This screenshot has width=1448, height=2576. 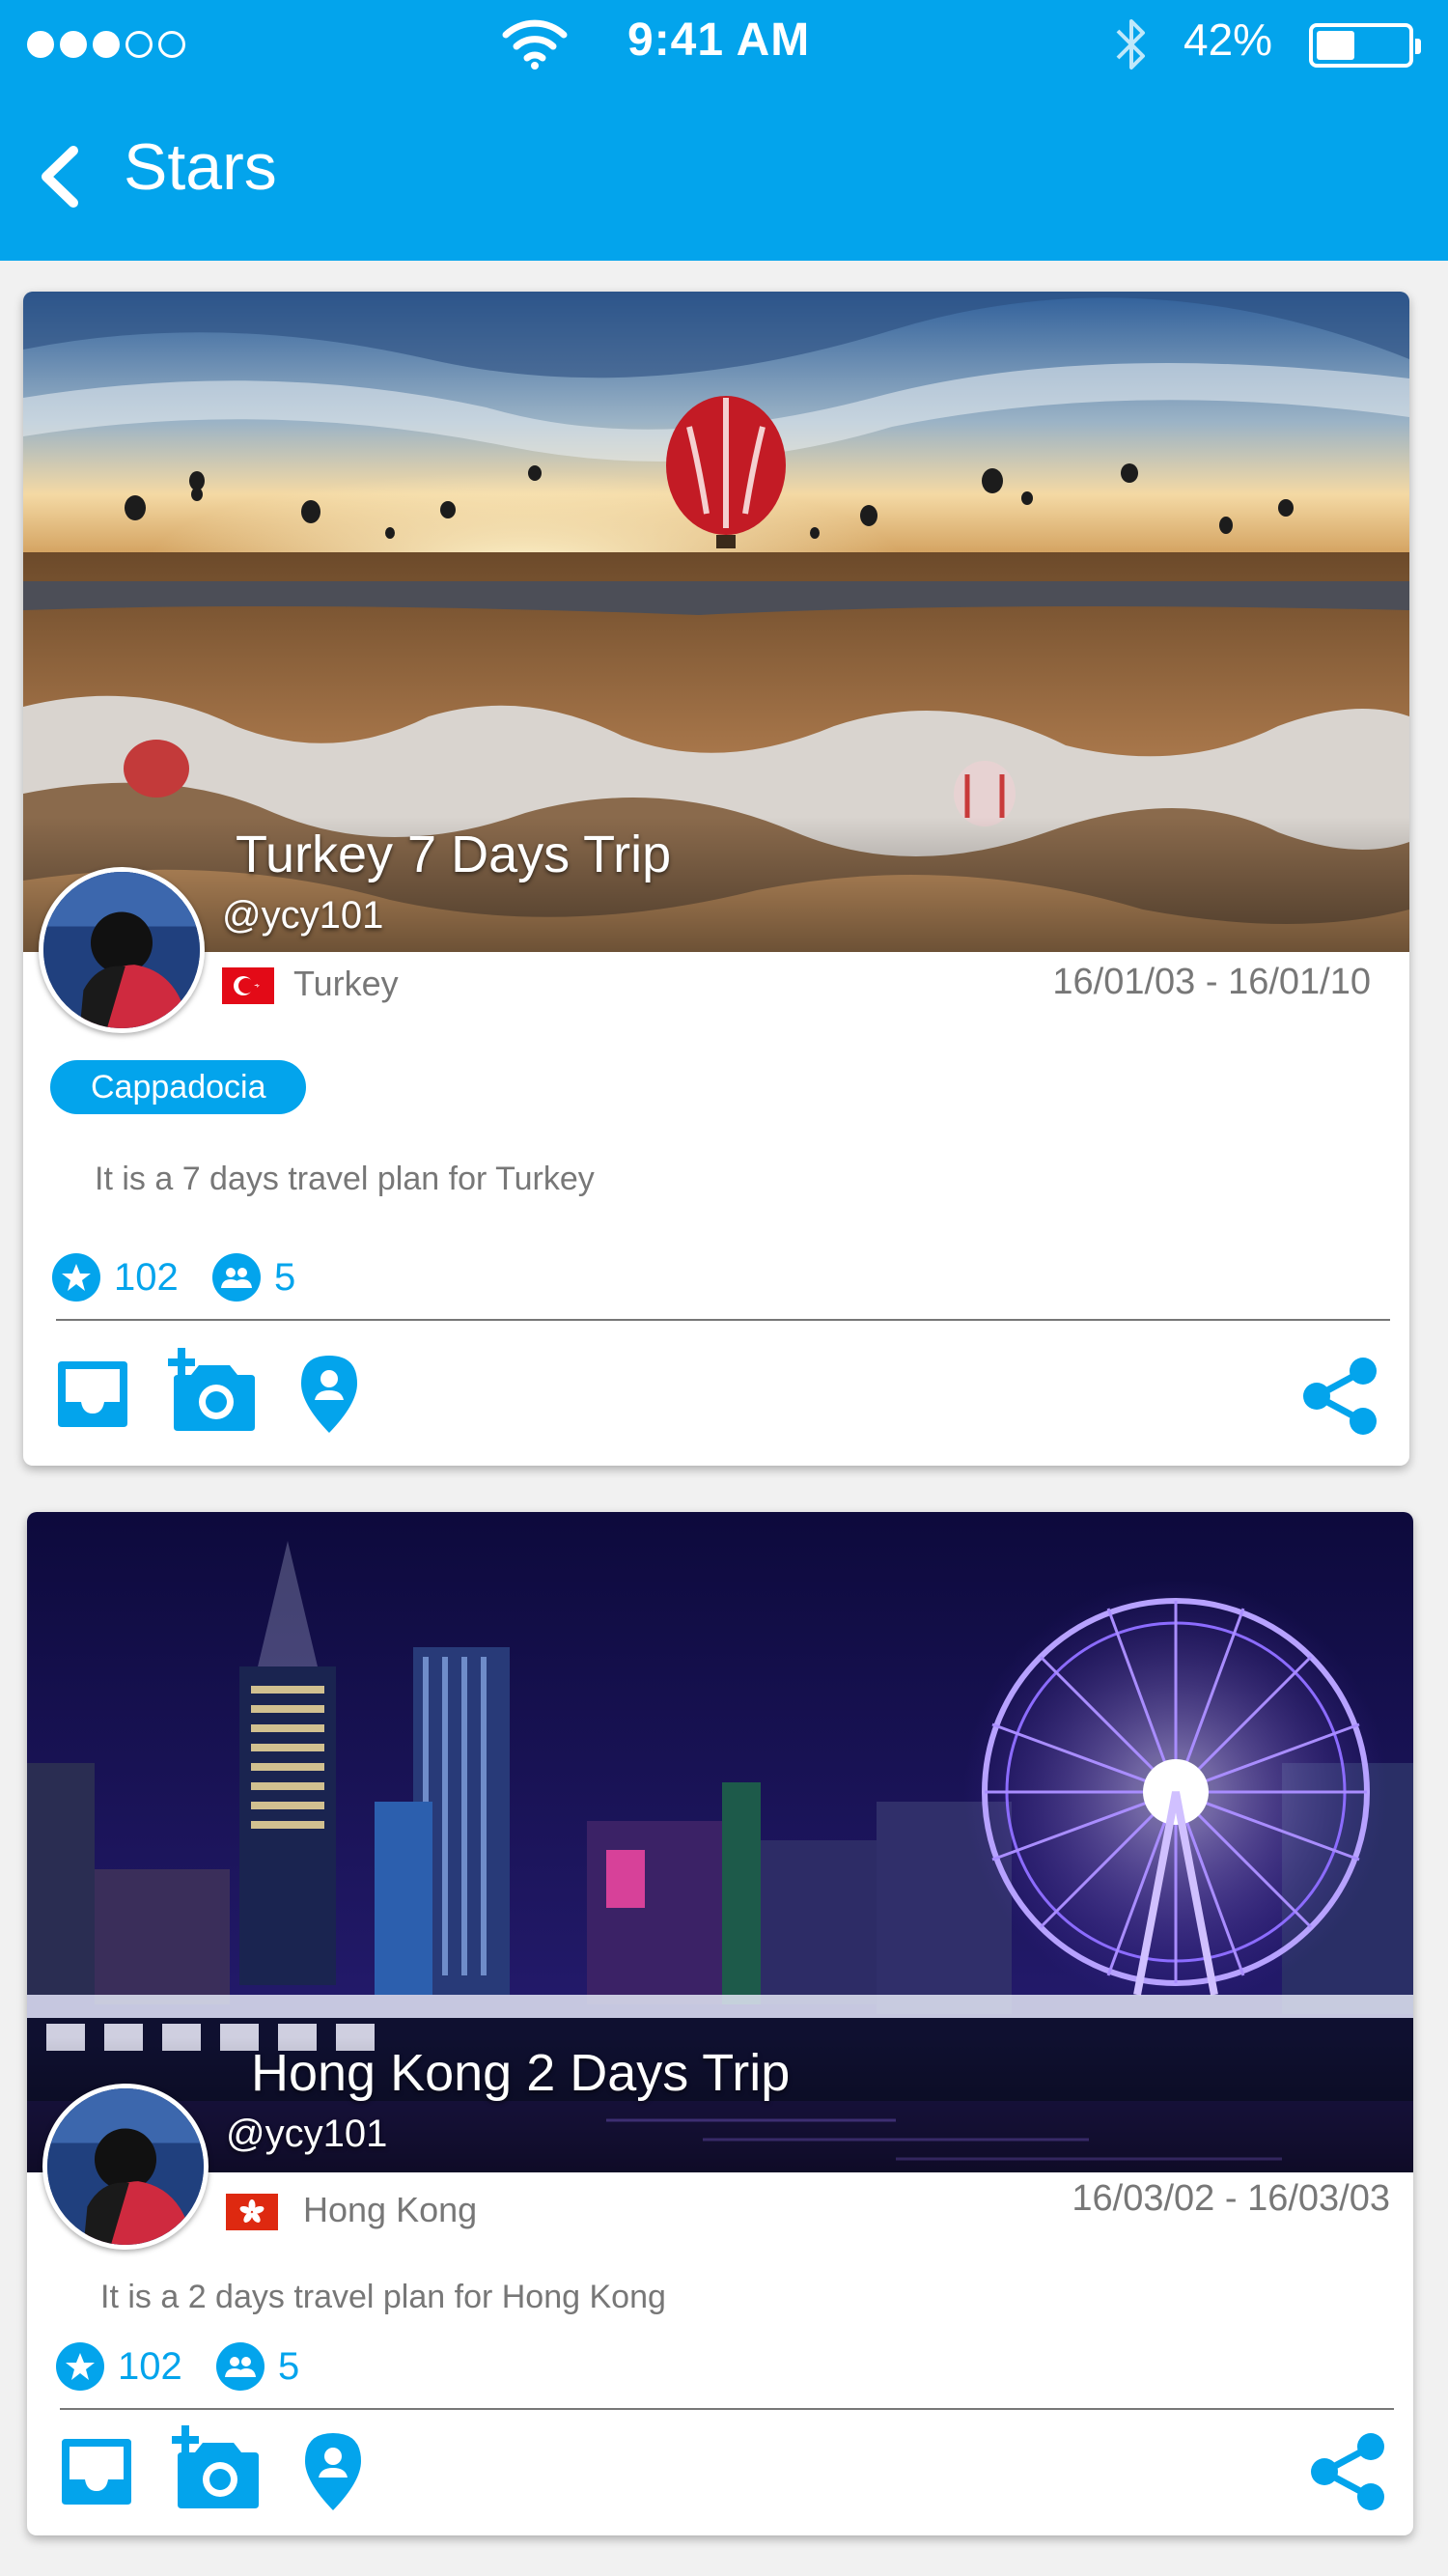 What do you see at coordinates (1231, 2199) in the screenshot?
I see `trip-dates: 16/03/02 - 16/03/03` at bounding box center [1231, 2199].